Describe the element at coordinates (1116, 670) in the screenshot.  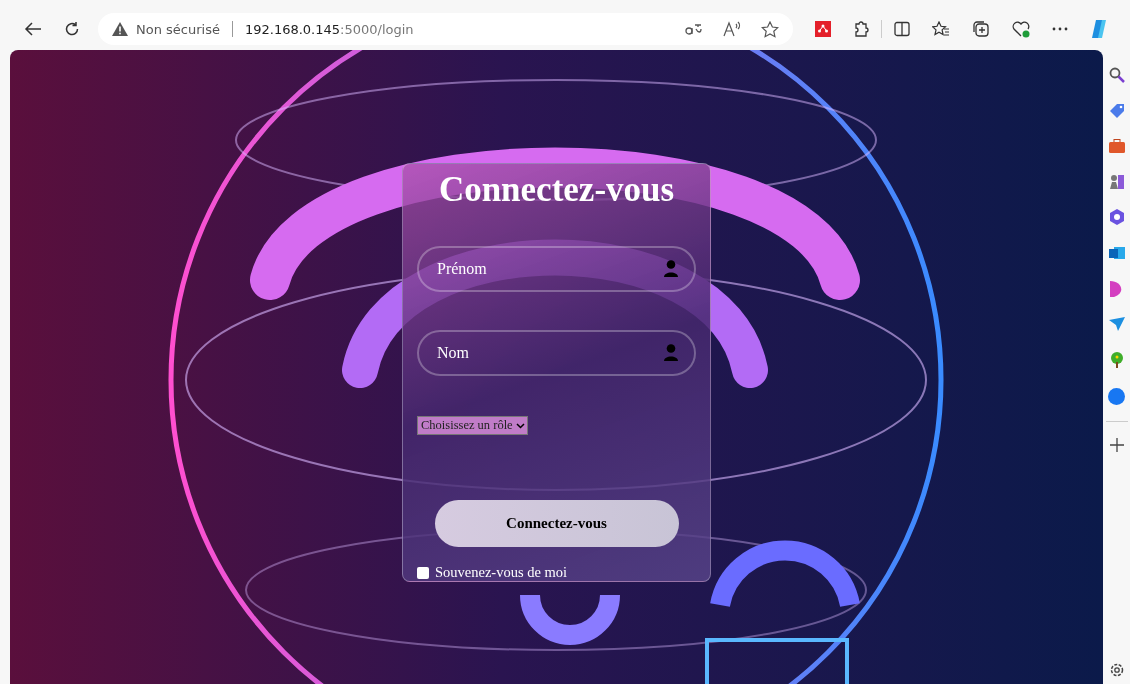
I see `settings-icon` at that location.